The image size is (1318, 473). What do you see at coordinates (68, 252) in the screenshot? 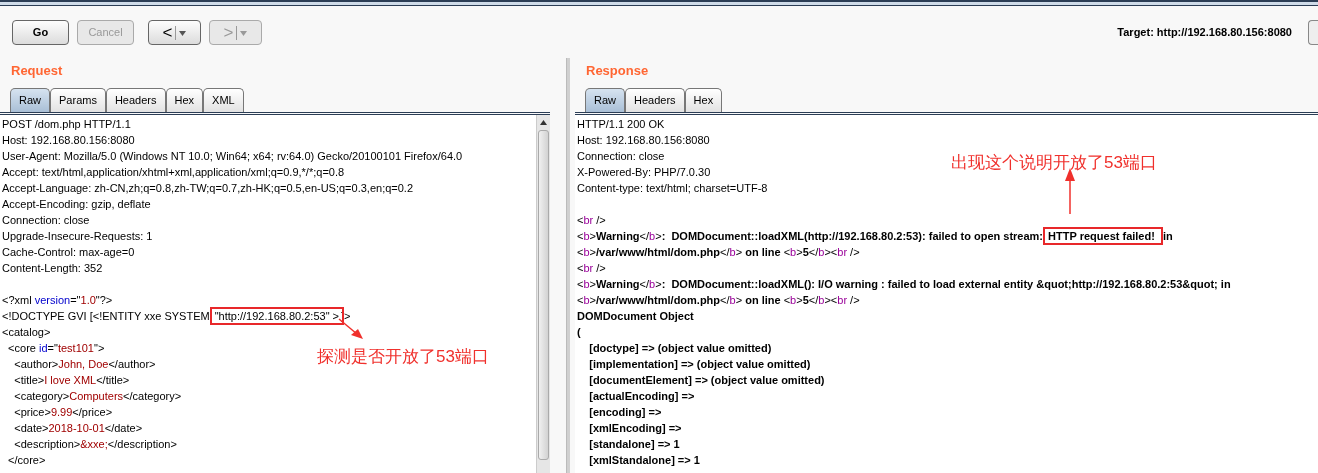
I see `code-line: Cache-Control: max-age=0` at bounding box center [68, 252].